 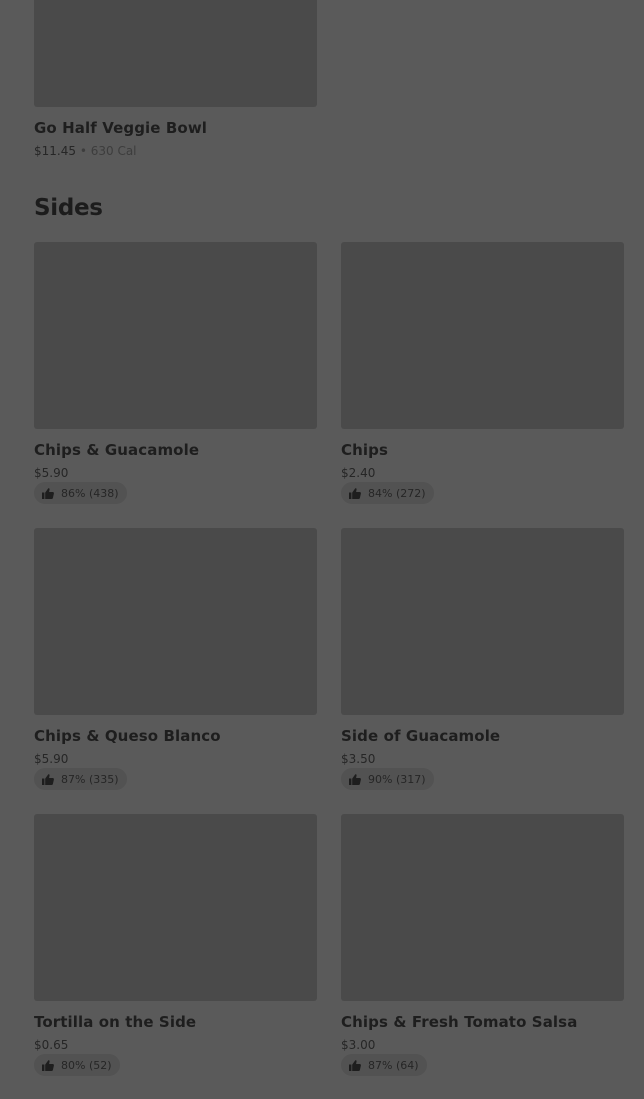 I want to click on menu-item-meta: $11.45 • 630 Cal, so click(x=85, y=151).